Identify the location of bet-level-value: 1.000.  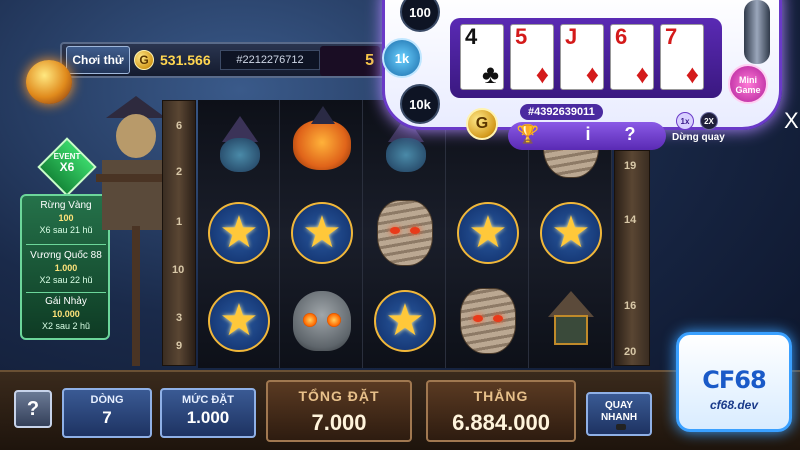
(208, 417).